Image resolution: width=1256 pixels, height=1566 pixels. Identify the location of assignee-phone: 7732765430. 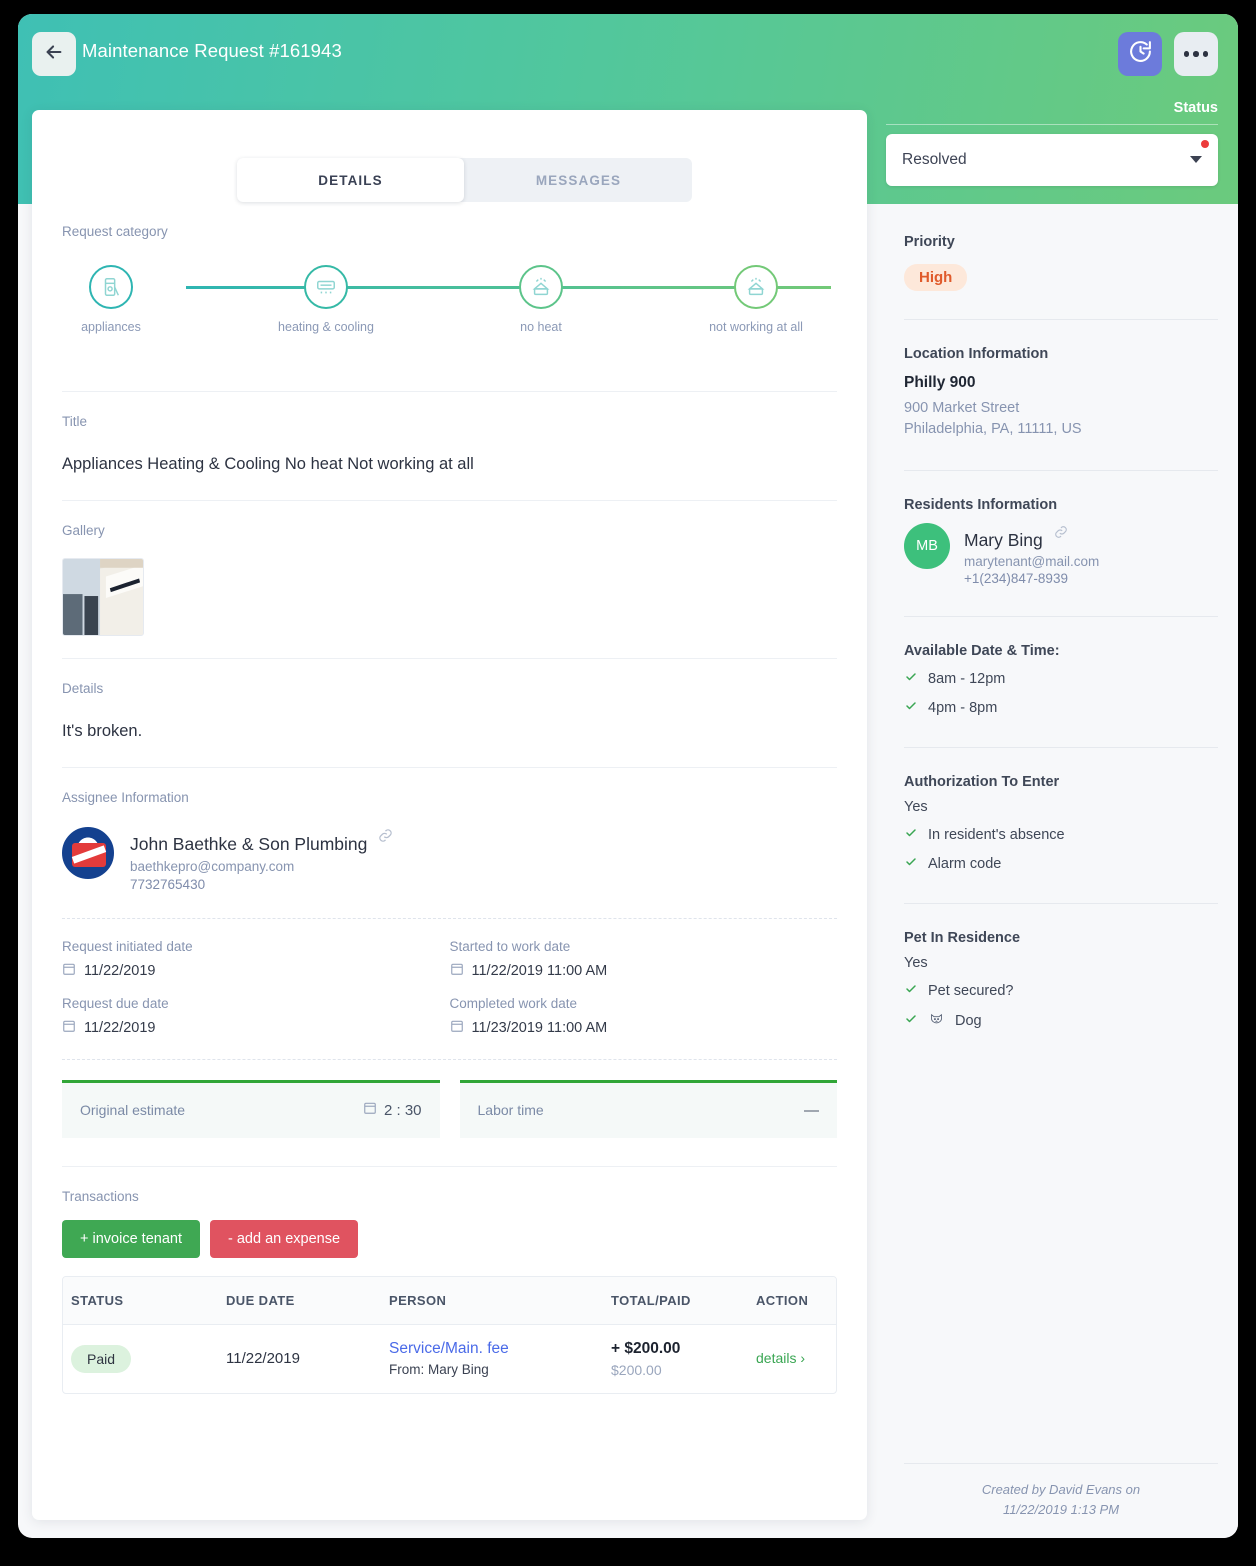
(261, 884).